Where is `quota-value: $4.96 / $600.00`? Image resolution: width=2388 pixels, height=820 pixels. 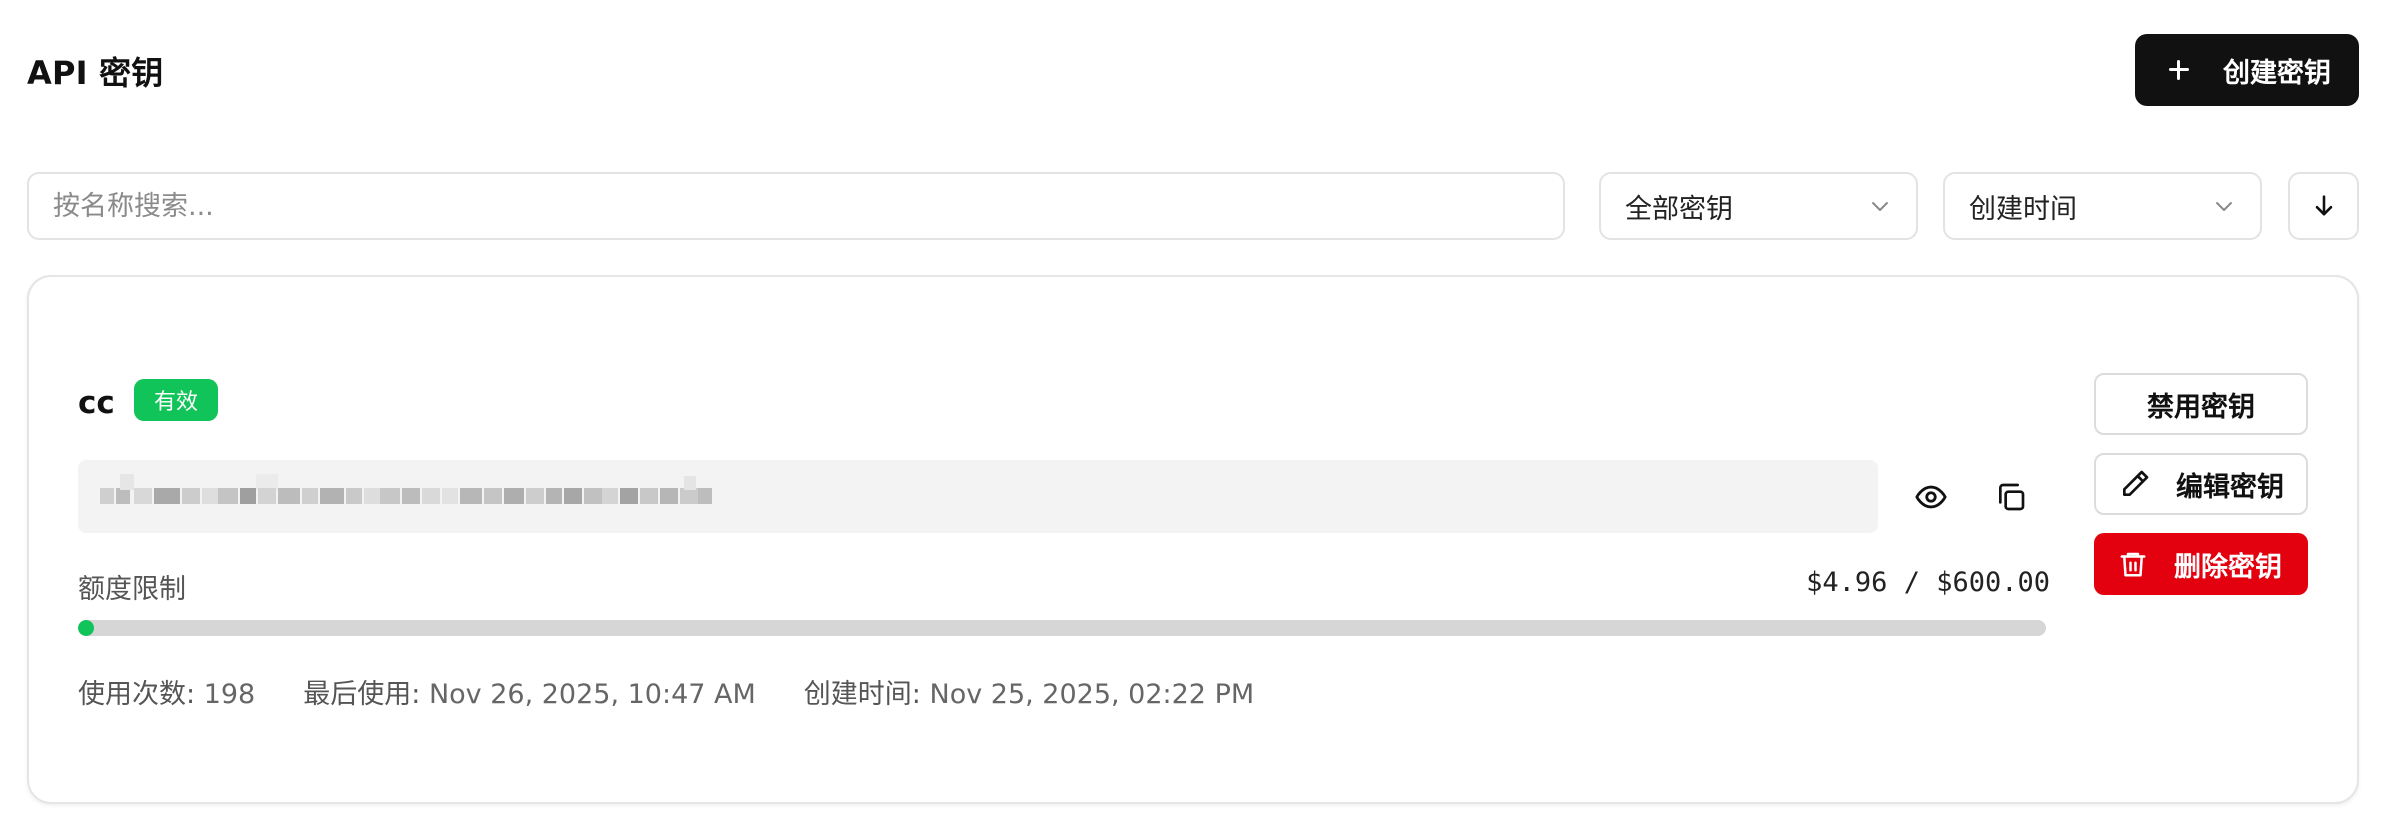 quota-value: $4.96 / $600.00 is located at coordinates (1928, 582).